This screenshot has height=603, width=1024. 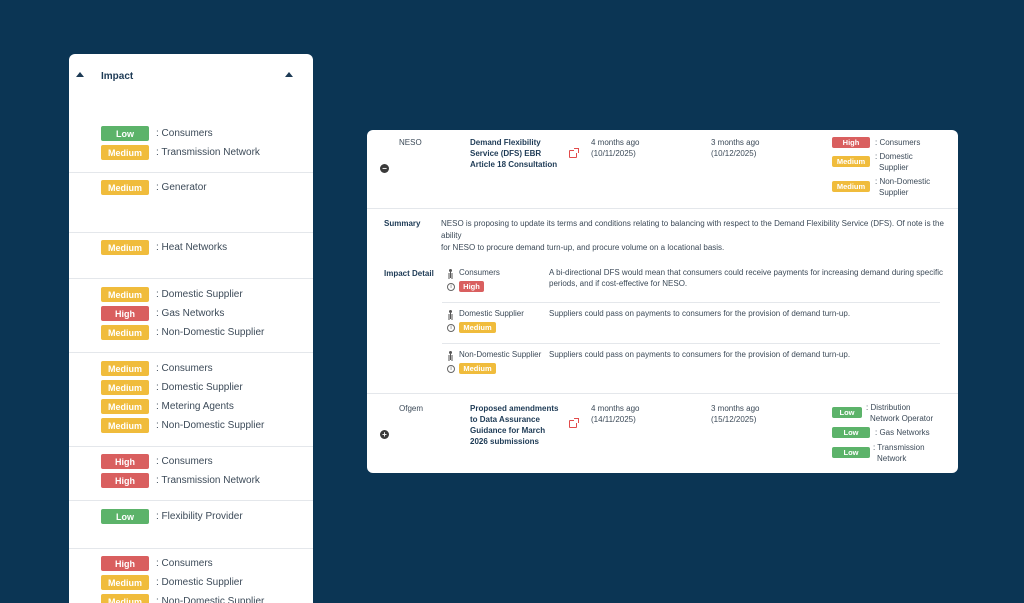 What do you see at coordinates (117, 76) in the screenshot?
I see `impact-panel-title: Impact` at bounding box center [117, 76].